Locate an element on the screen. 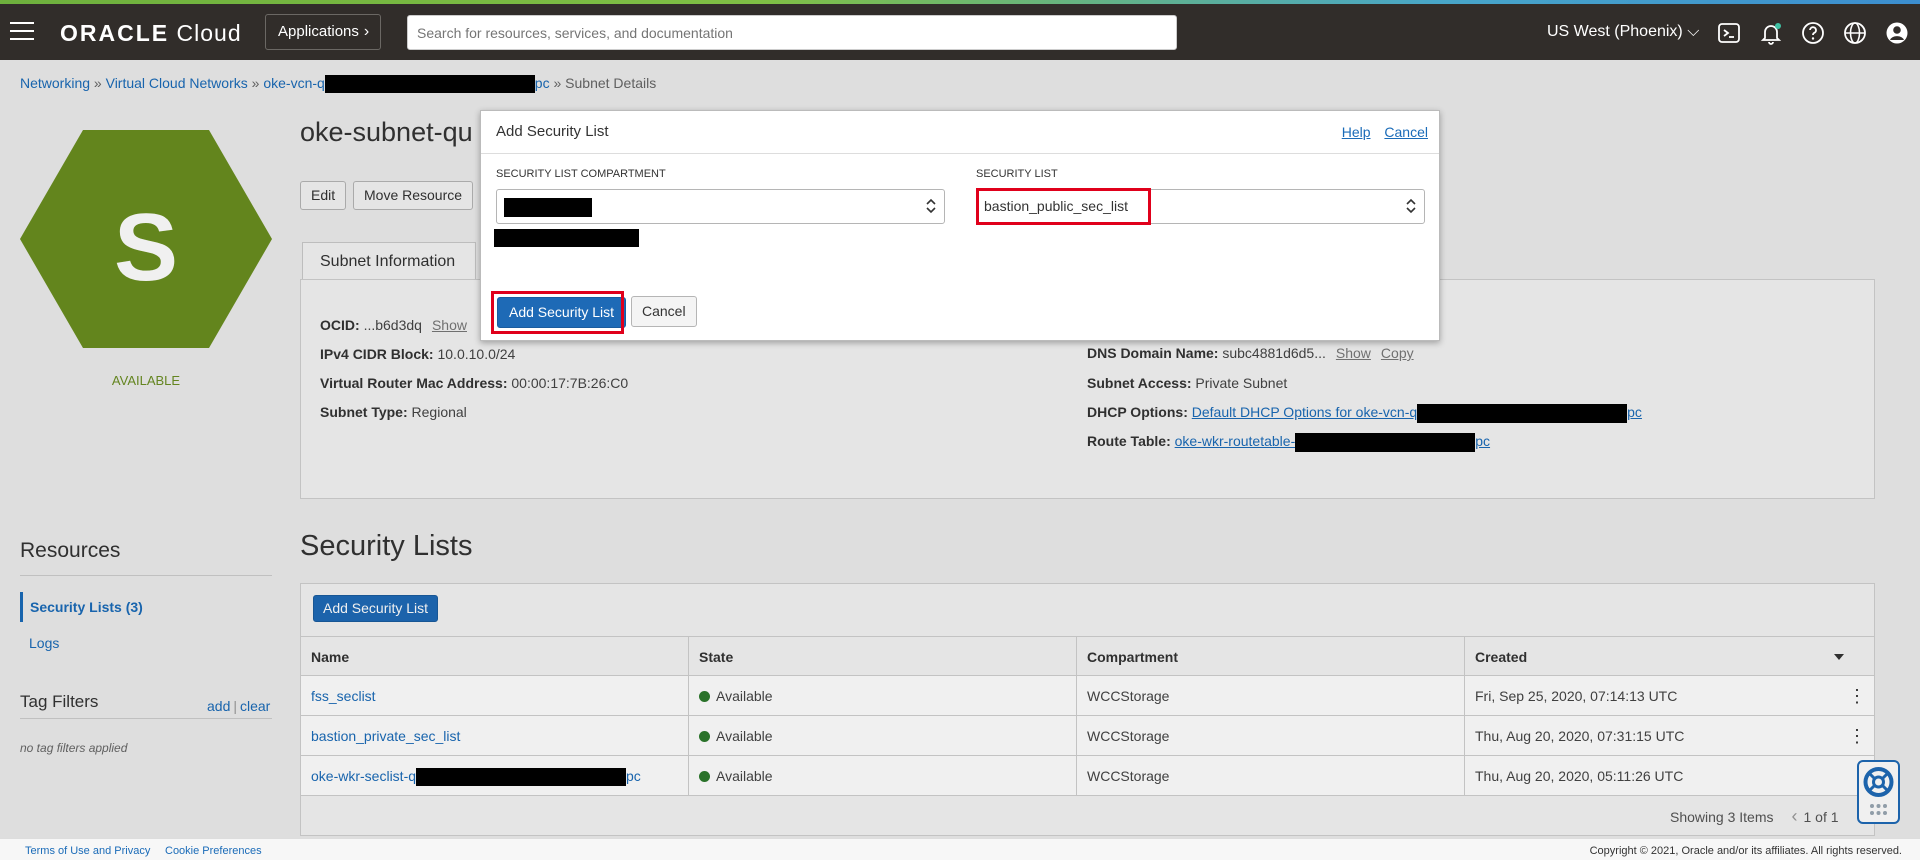 This screenshot has width=1920, height=860. dialog-title: Add Security List is located at coordinates (552, 131).